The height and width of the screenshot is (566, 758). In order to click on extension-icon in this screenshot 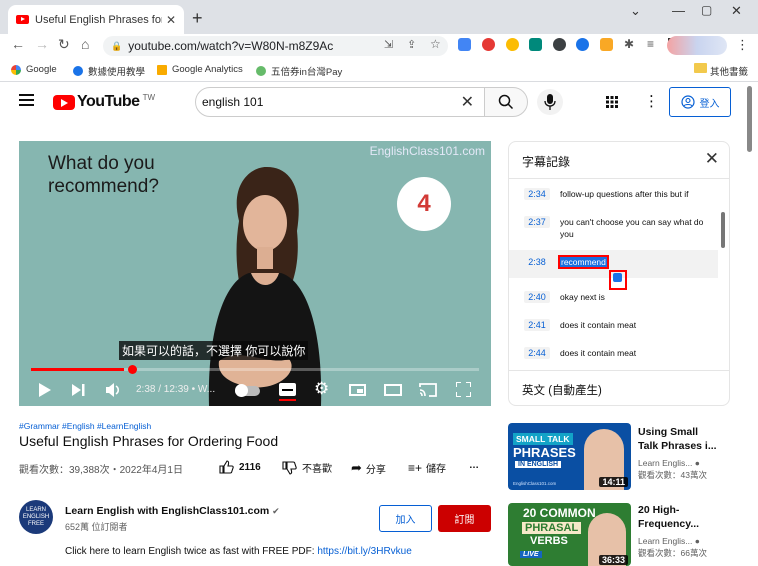, I will do `click(535, 44)`.